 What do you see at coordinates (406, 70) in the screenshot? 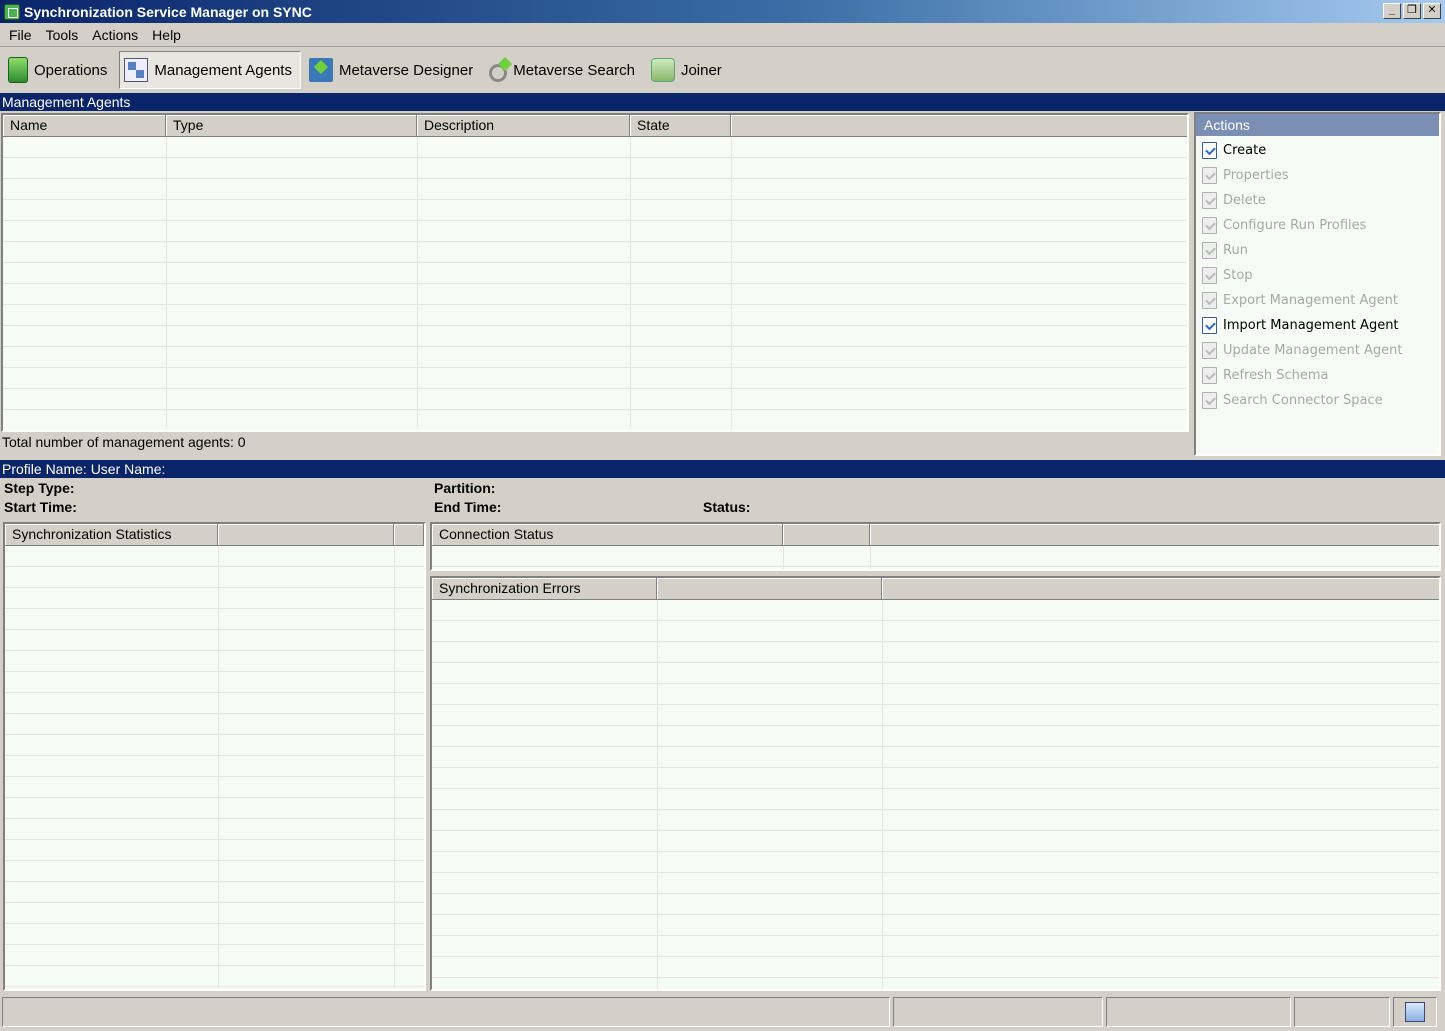
I see `toolbar-label: Metaverse Designer` at bounding box center [406, 70].